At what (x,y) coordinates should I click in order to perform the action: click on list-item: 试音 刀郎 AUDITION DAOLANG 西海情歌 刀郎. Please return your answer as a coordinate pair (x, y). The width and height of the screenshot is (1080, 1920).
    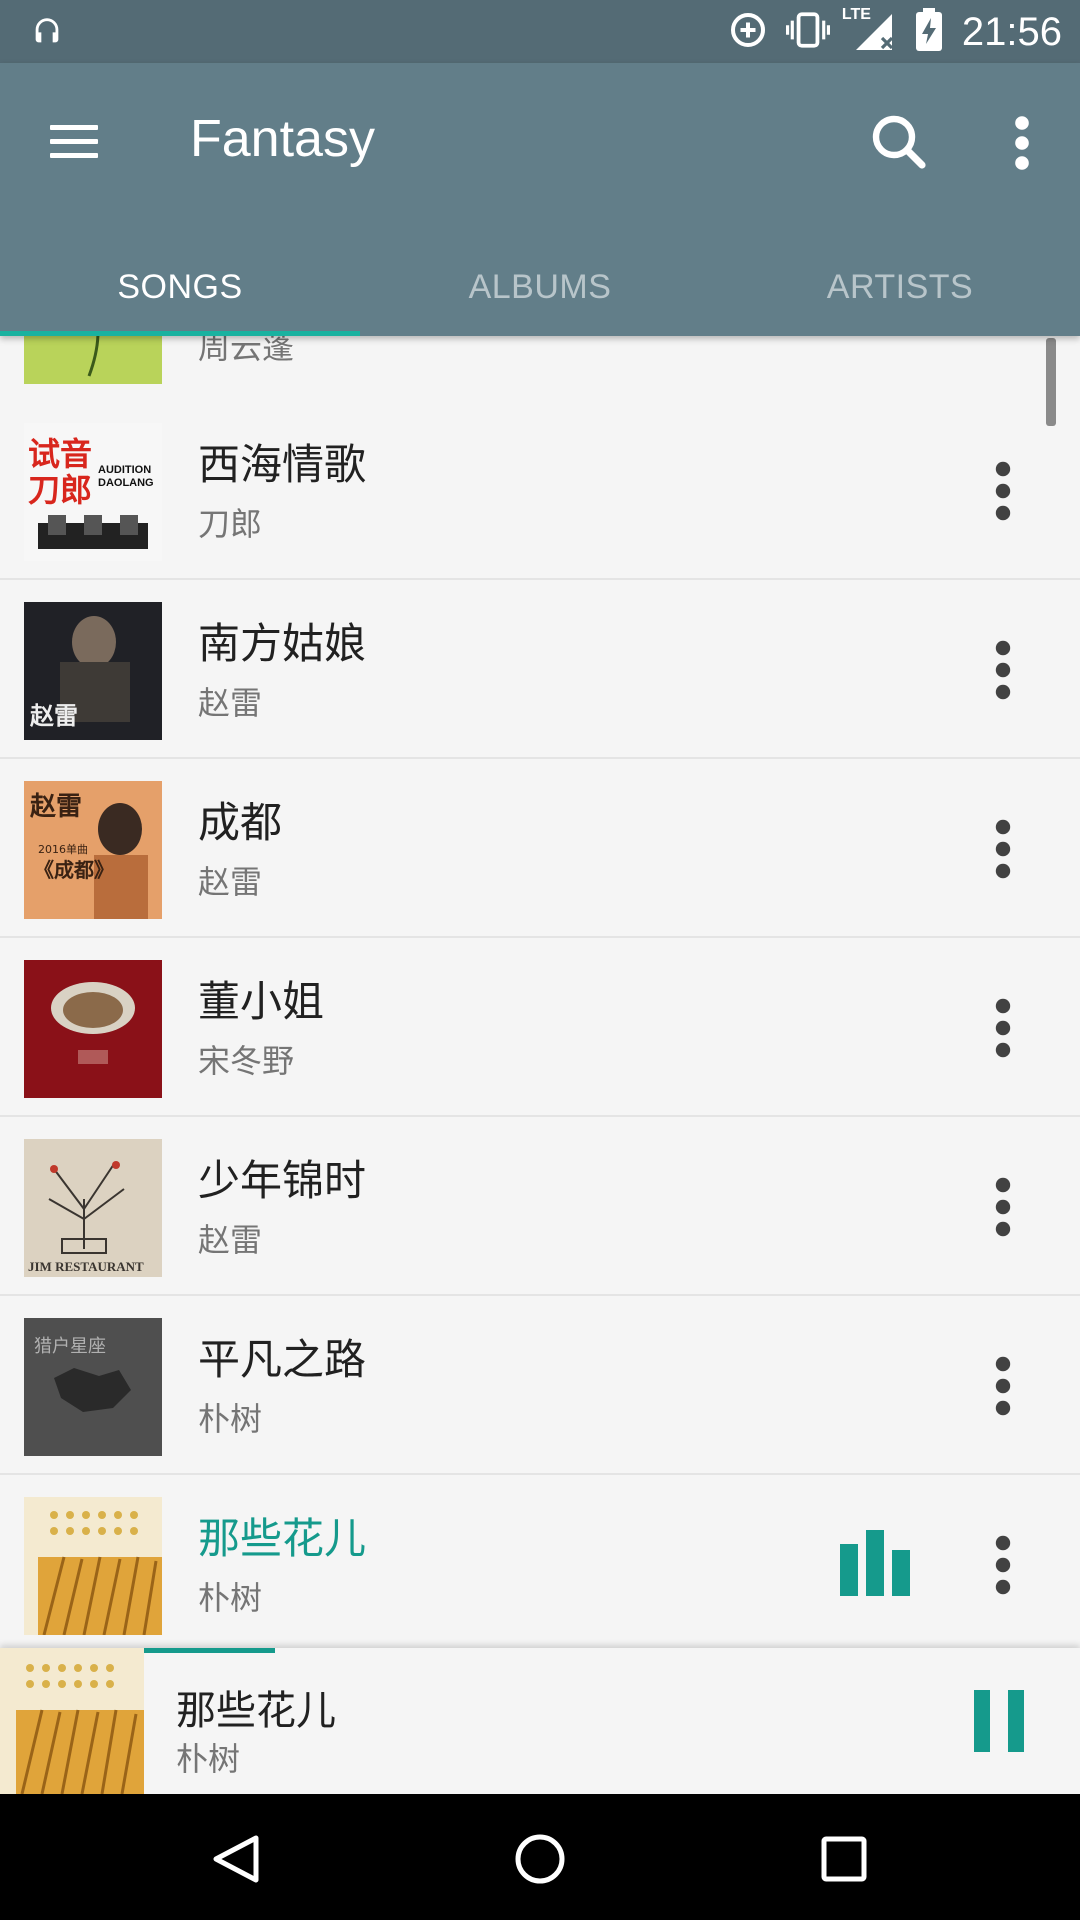
    Looking at the image, I should click on (540, 490).